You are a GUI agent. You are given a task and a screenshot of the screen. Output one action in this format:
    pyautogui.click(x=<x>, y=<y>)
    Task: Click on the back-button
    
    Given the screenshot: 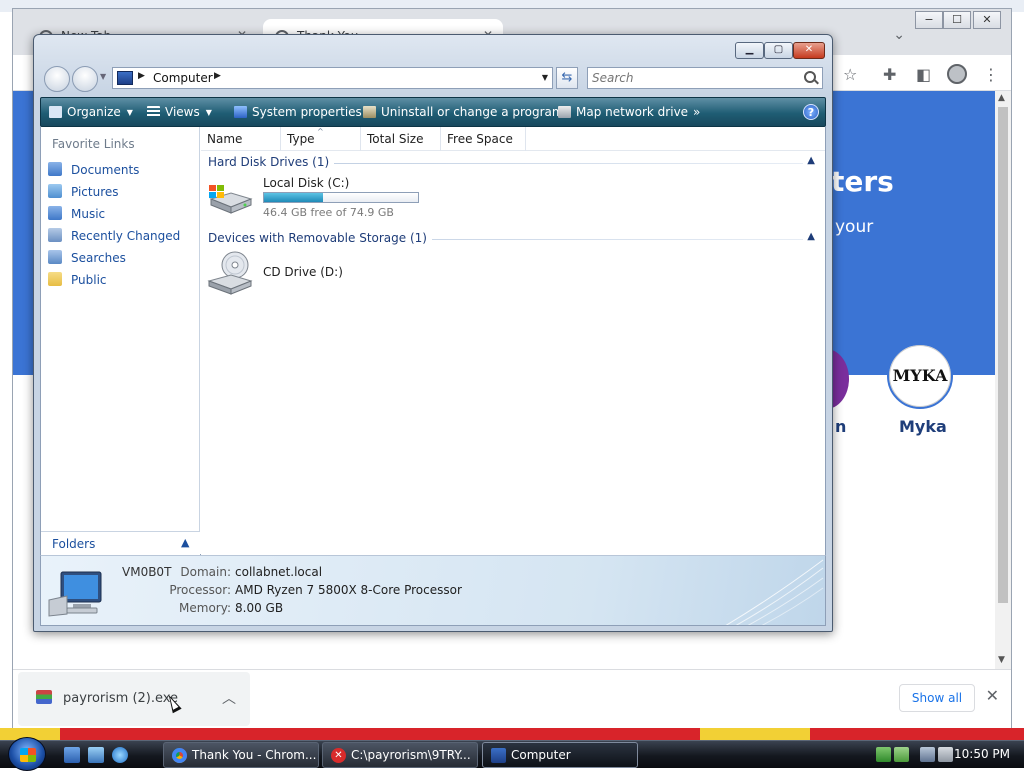 What is the action you would take?
    pyautogui.click(x=57, y=79)
    